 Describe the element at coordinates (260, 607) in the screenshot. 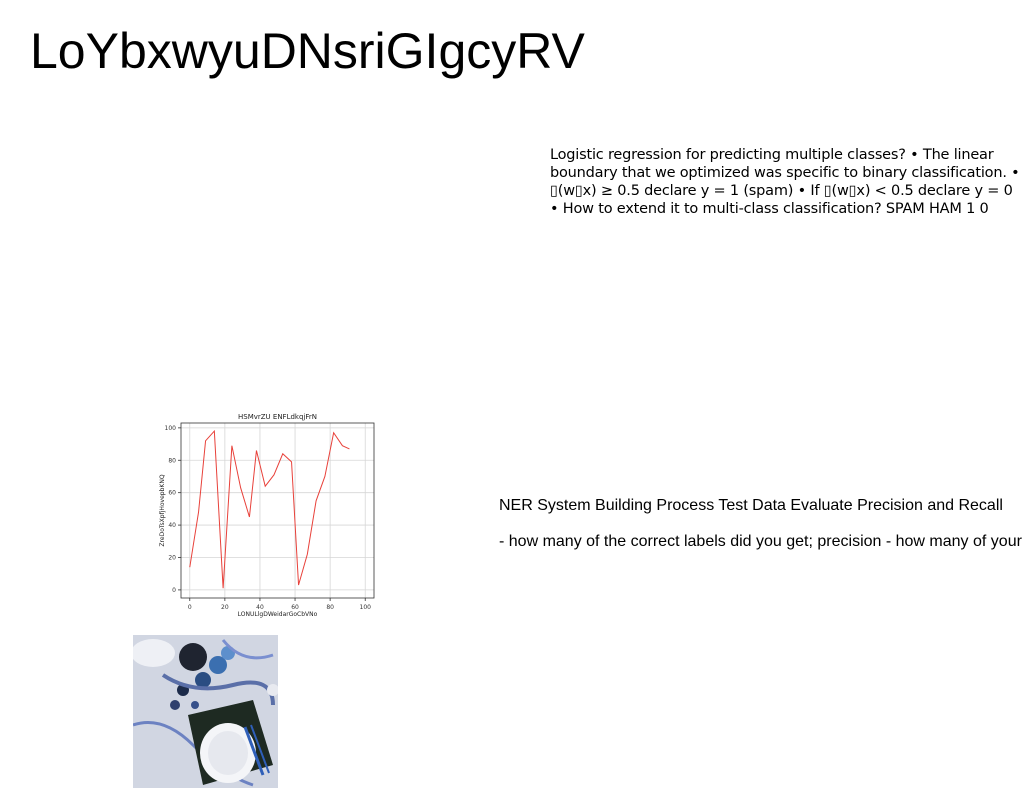

I see `x-tick-label: 40` at that location.